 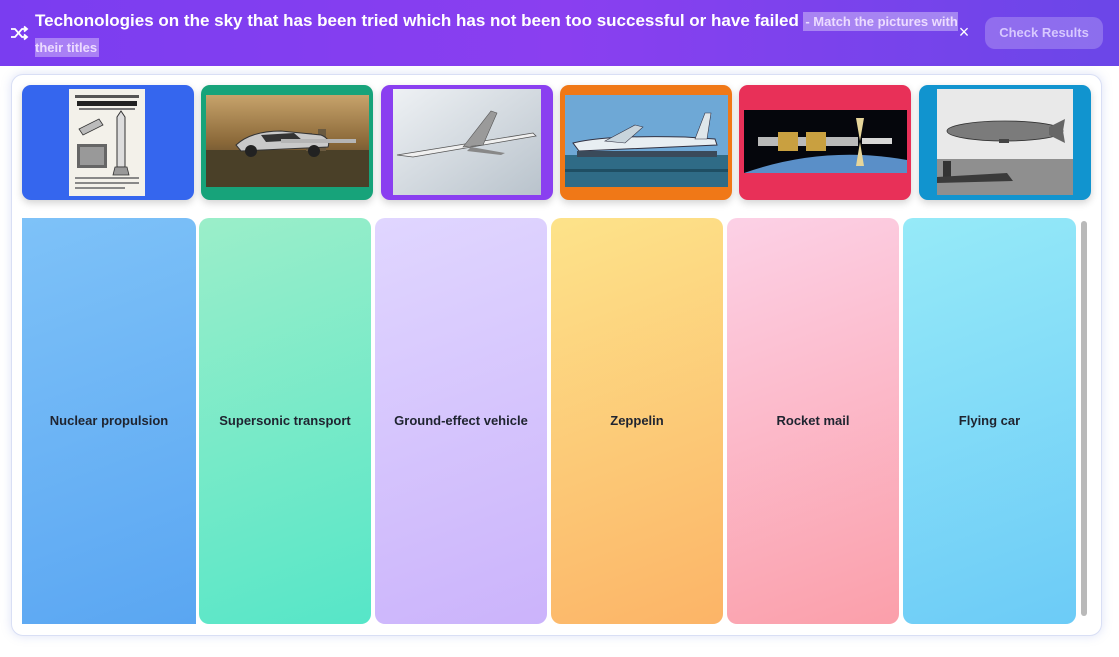 I want to click on shuffle-icon, so click(x=19, y=33).